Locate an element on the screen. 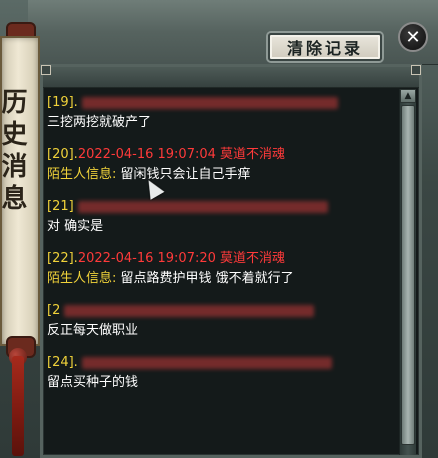  message-index: [19]. is located at coordinates (62, 102).